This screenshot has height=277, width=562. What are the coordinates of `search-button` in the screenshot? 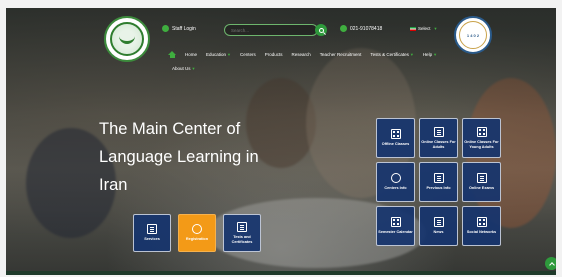 It's located at (321, 30).